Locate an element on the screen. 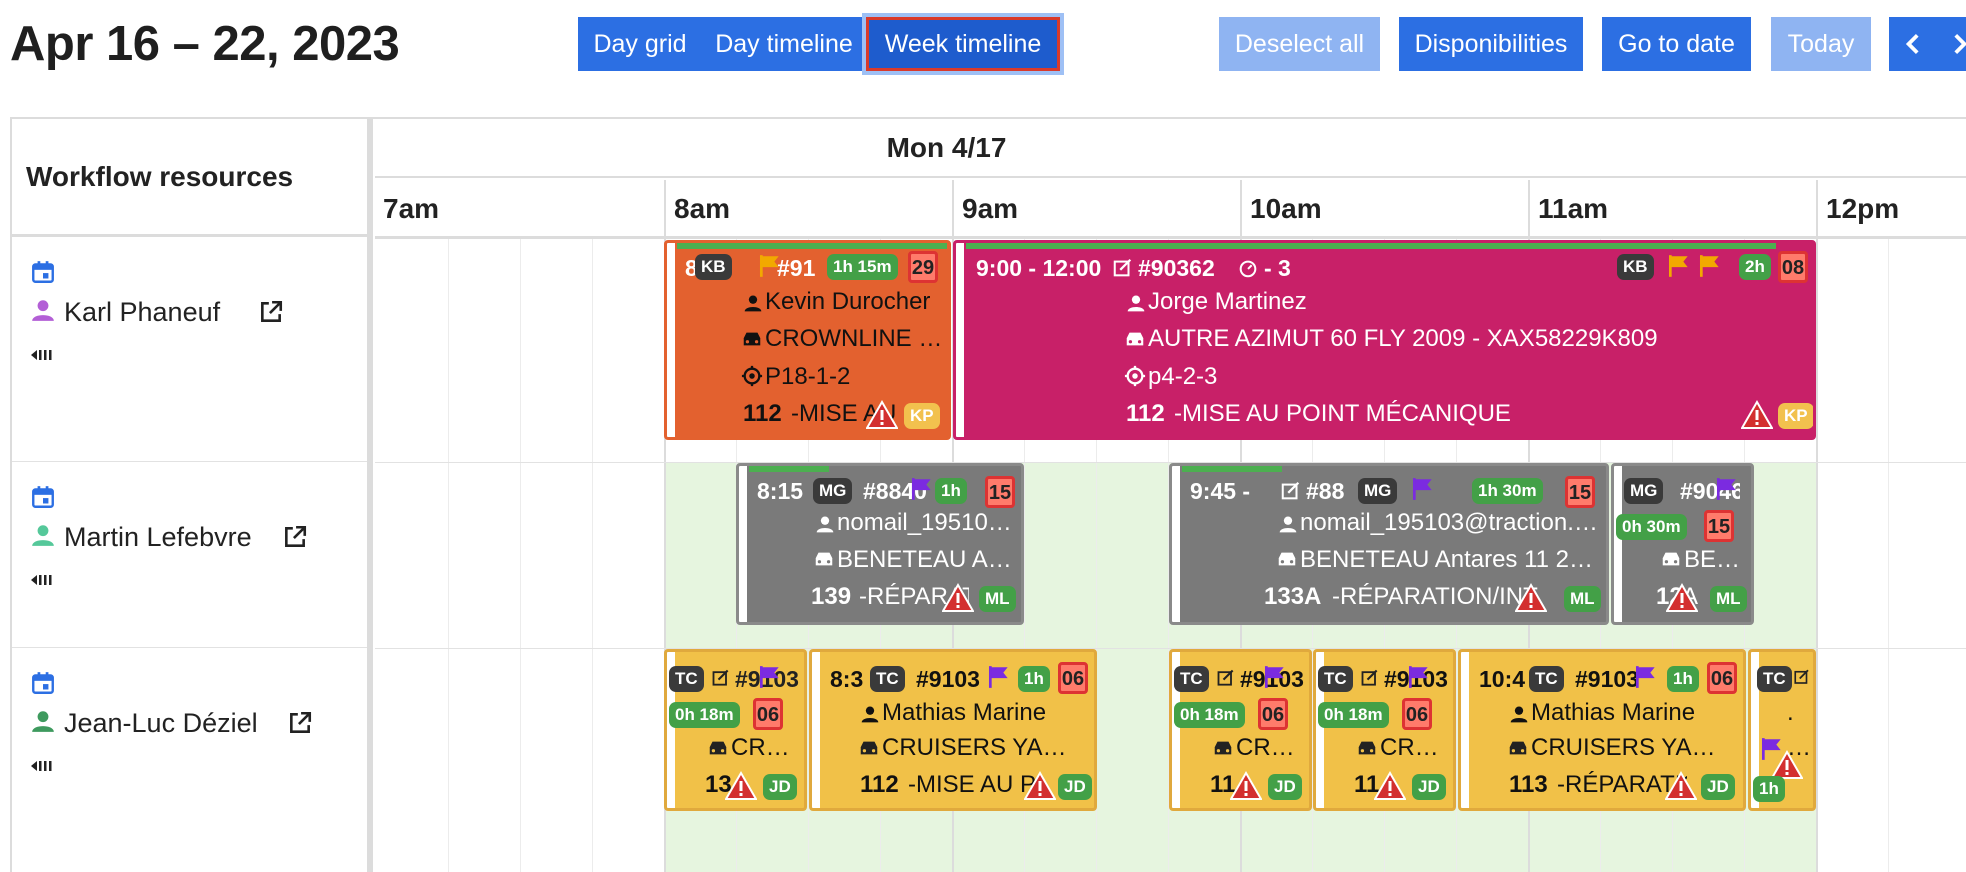 This screenshot has width=1966, height=872. event-suffix: - 3 is located at coordinates (1277, 268).